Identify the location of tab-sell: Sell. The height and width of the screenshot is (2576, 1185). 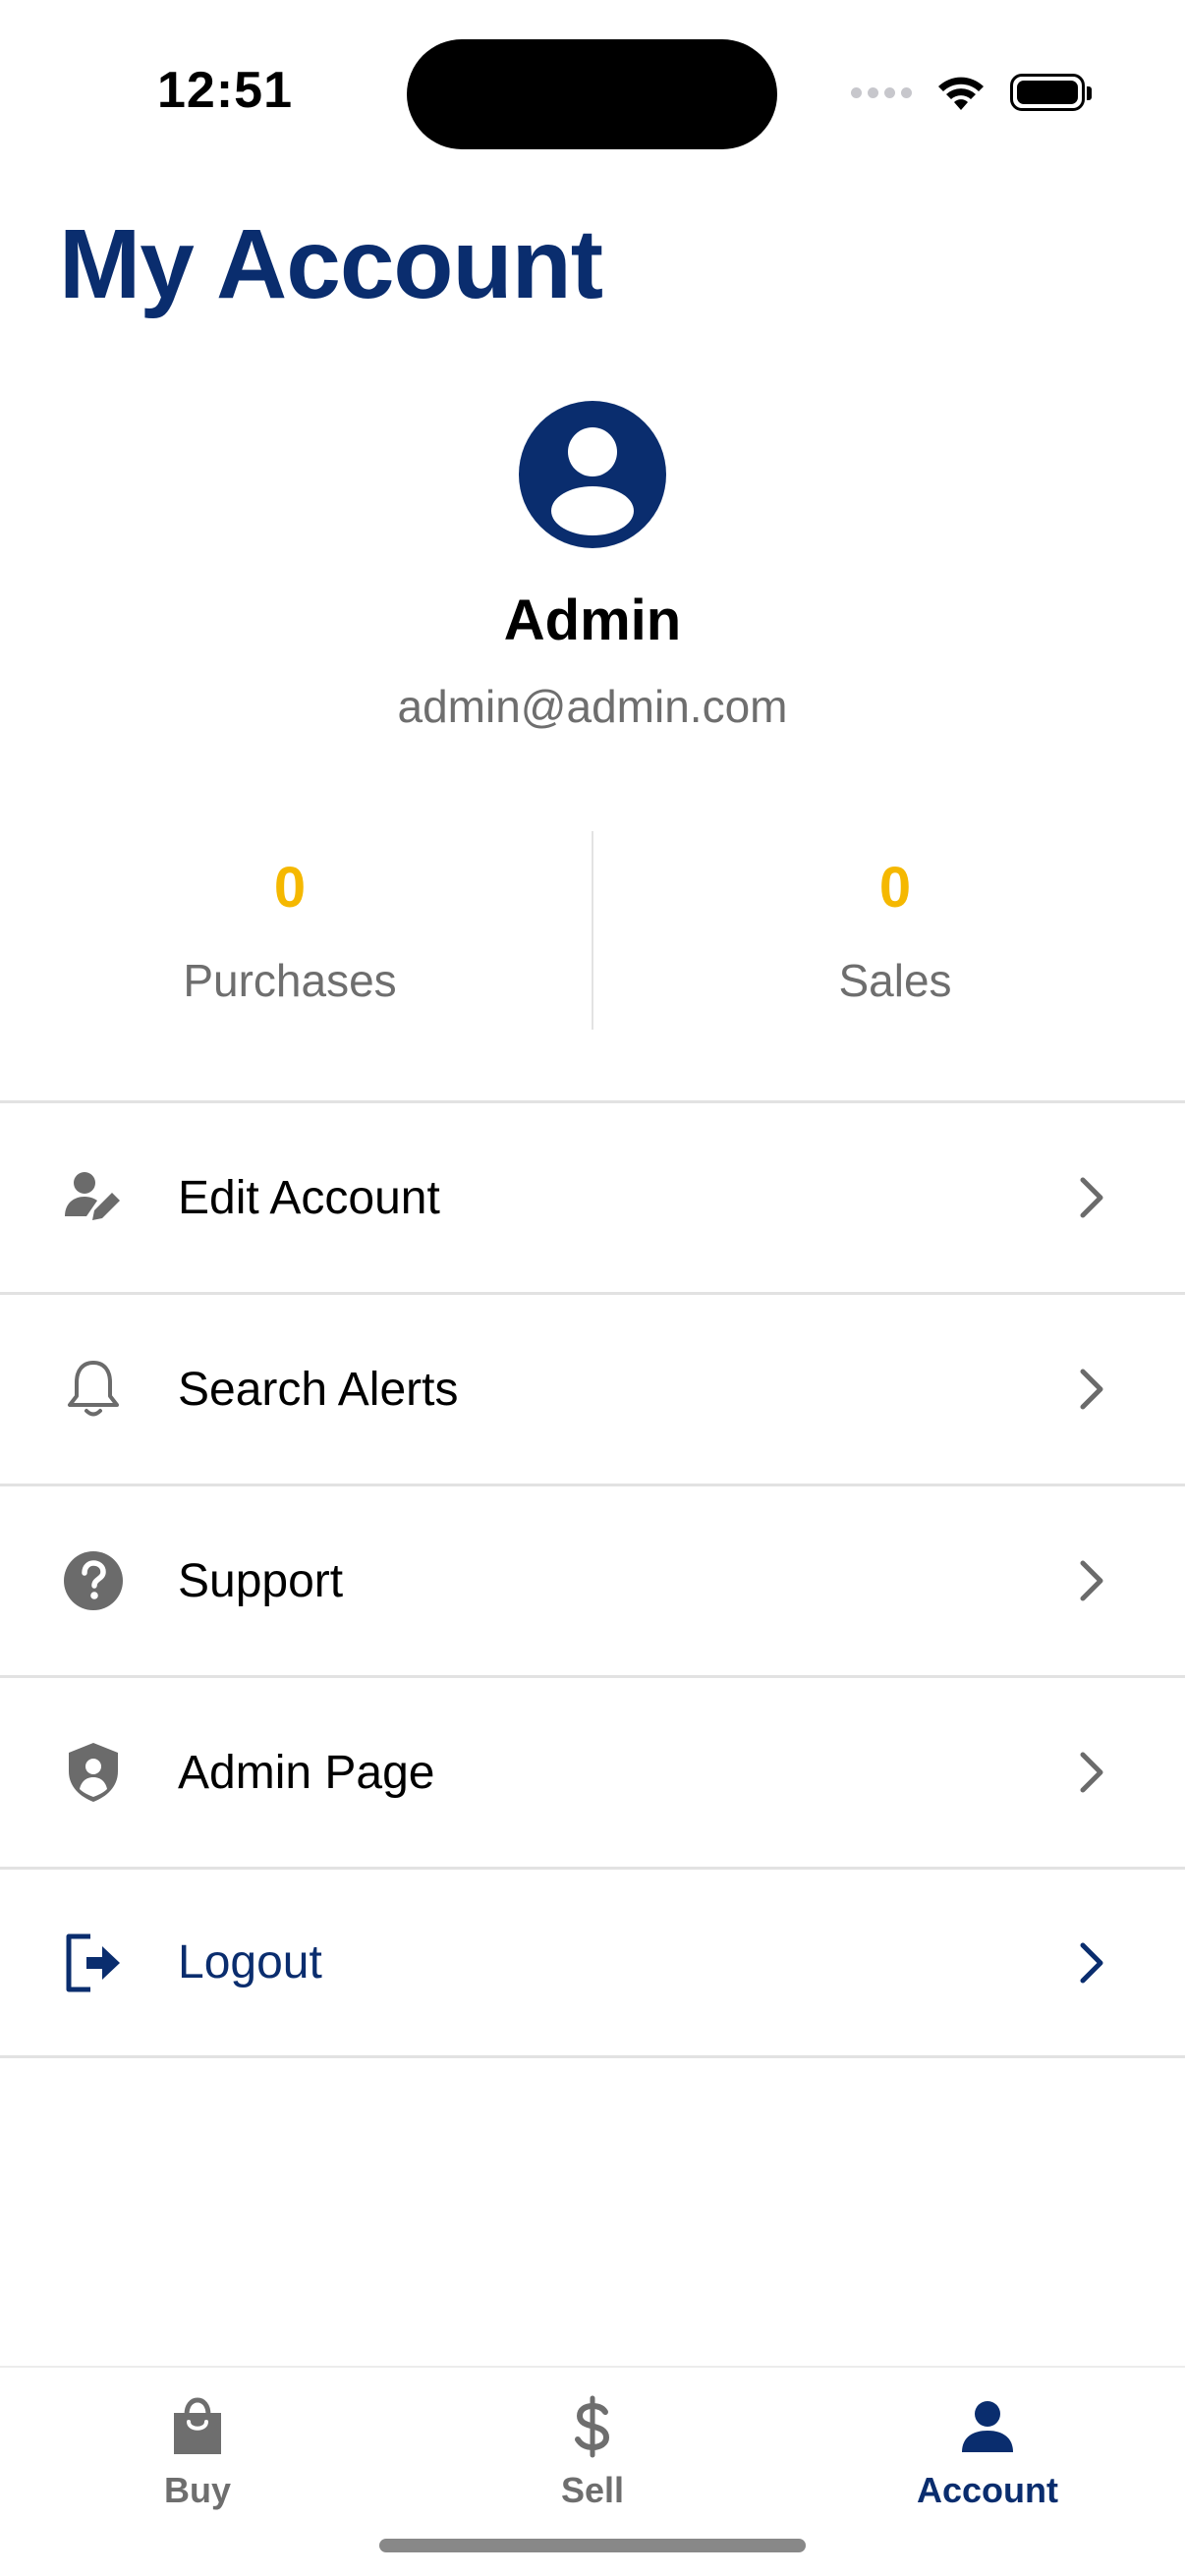
(592, 2453).